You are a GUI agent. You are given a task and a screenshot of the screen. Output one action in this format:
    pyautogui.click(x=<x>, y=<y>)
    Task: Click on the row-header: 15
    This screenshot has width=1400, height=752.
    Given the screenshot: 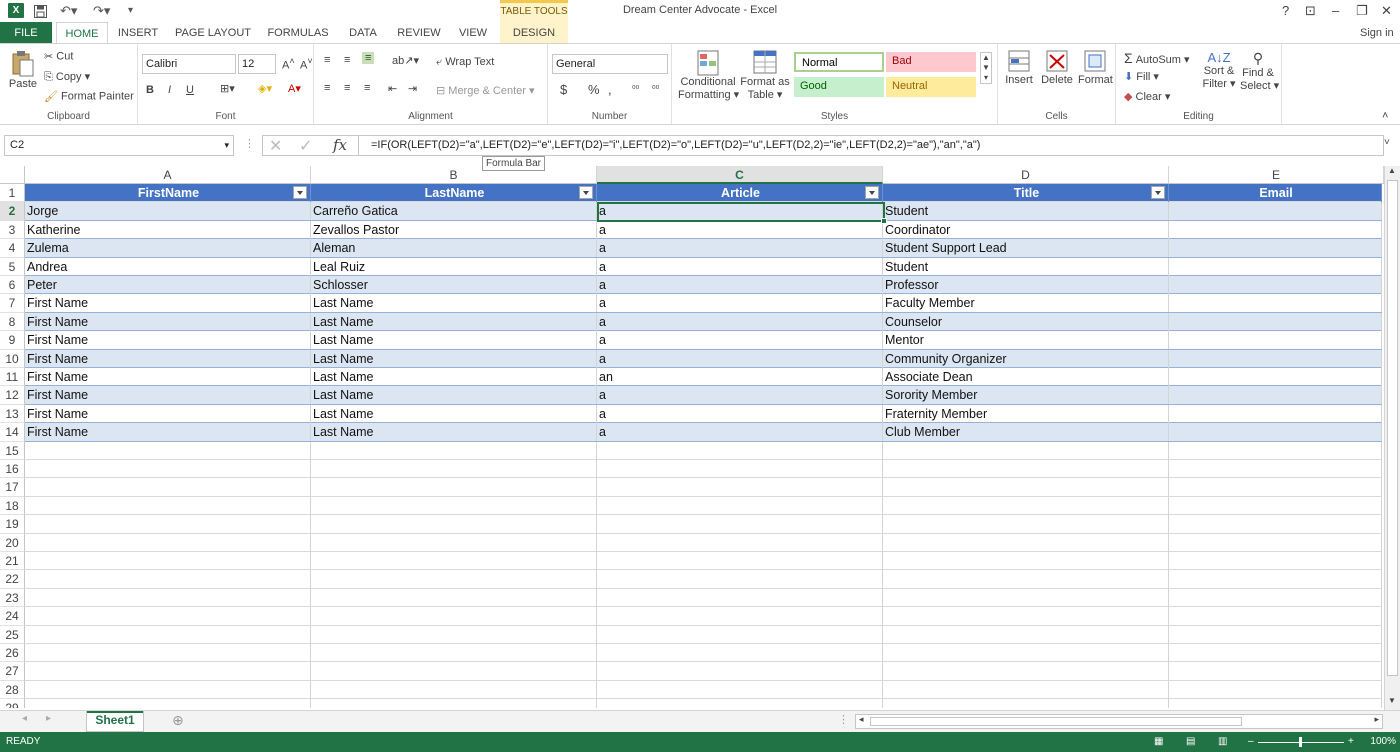 What is the action you would take?
    pyautogui.click(x=12, y=450)
    